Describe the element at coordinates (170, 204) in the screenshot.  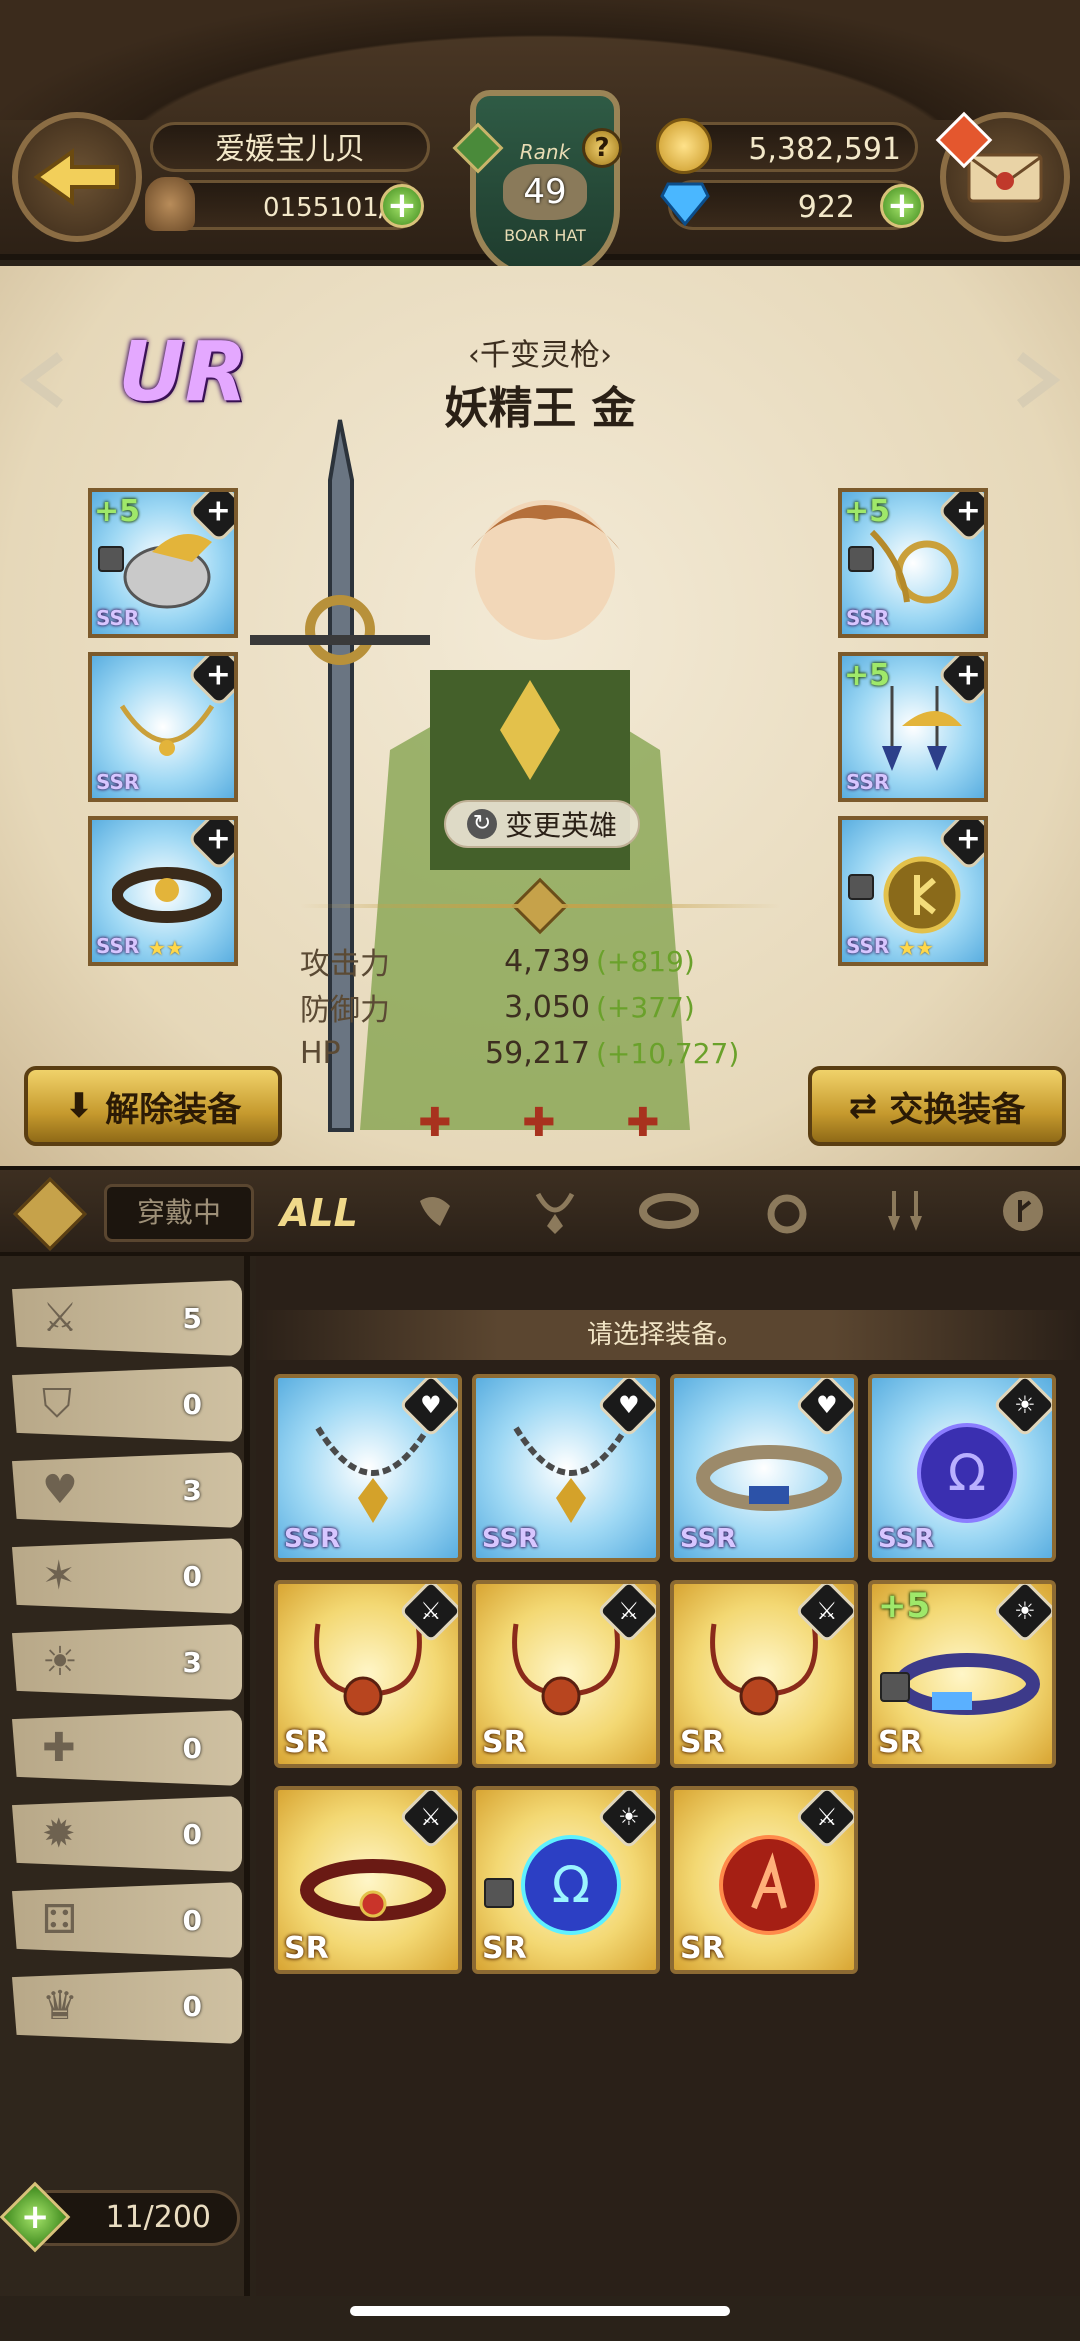
I see `stamina-boot-icon` at that location.